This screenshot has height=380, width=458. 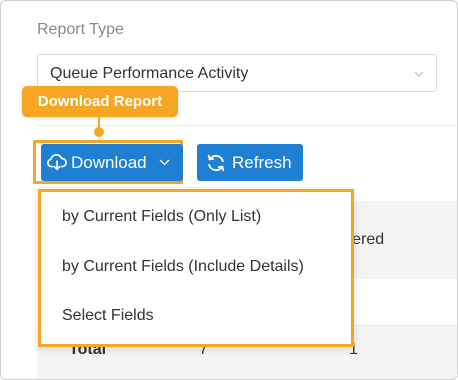 I want to click on download-label: Download, so click(x=109, y=162).